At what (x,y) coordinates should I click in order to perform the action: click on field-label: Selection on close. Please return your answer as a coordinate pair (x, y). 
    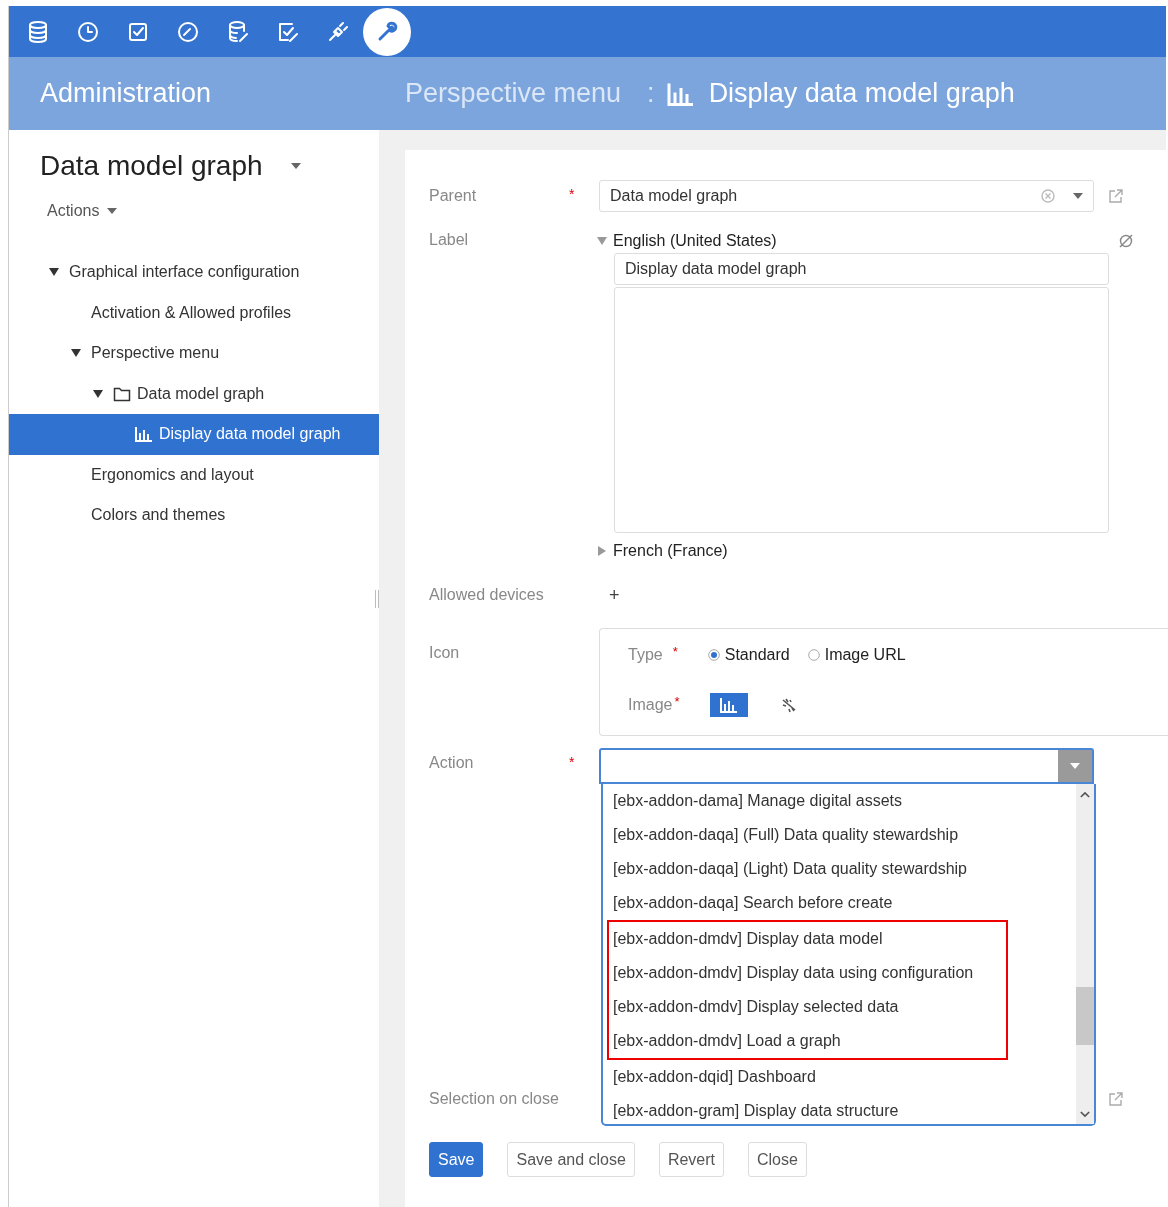
    Looking at the image, I should click on (494, 1098).